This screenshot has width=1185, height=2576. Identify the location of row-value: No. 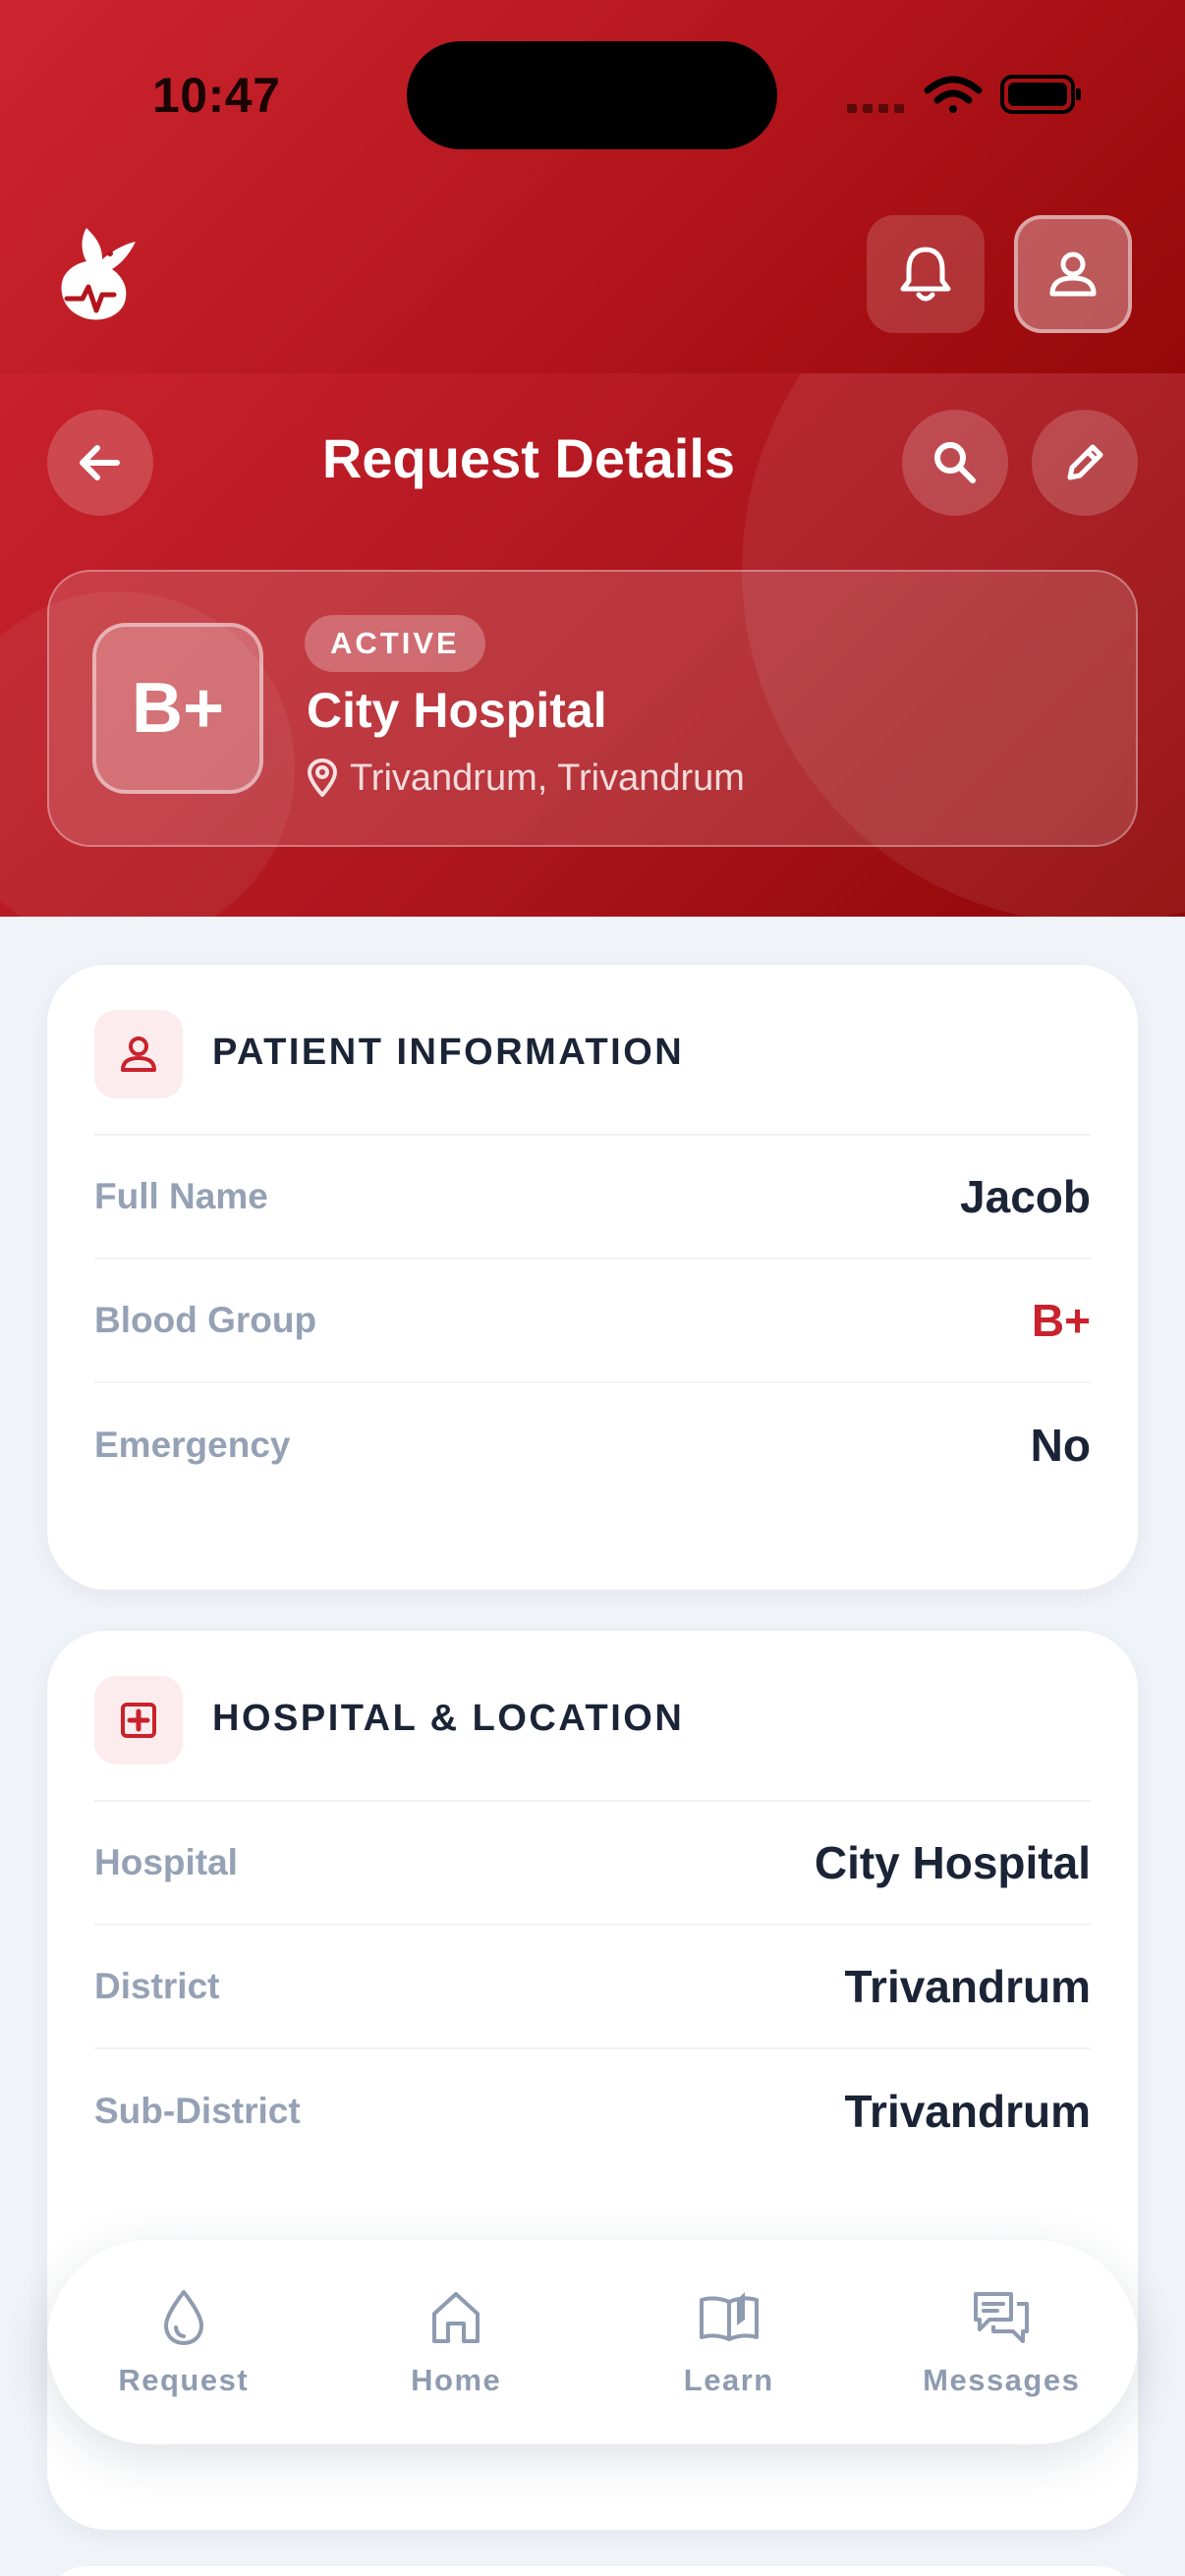
(1061, 1445).